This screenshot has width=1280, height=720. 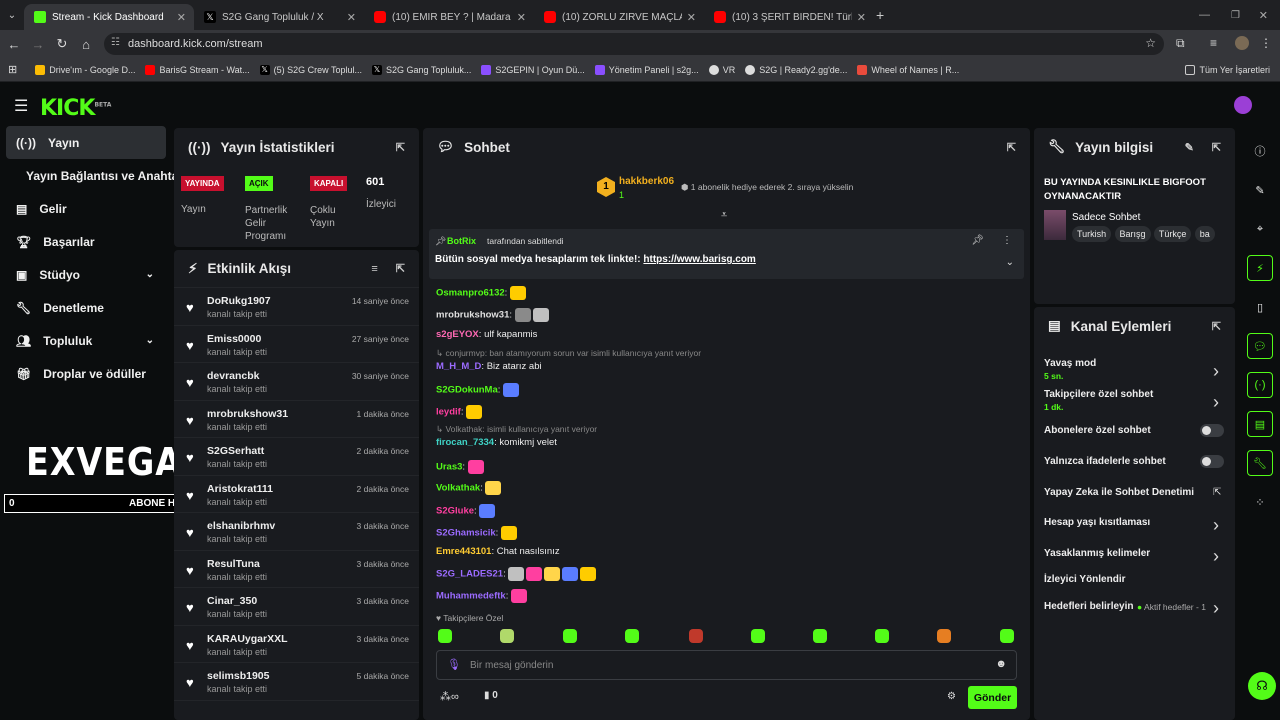 What do you see at coordinates (75, 108) in the screenshot?
I see `kick-logo: KICKBETA` at bounding box center [75, 108].